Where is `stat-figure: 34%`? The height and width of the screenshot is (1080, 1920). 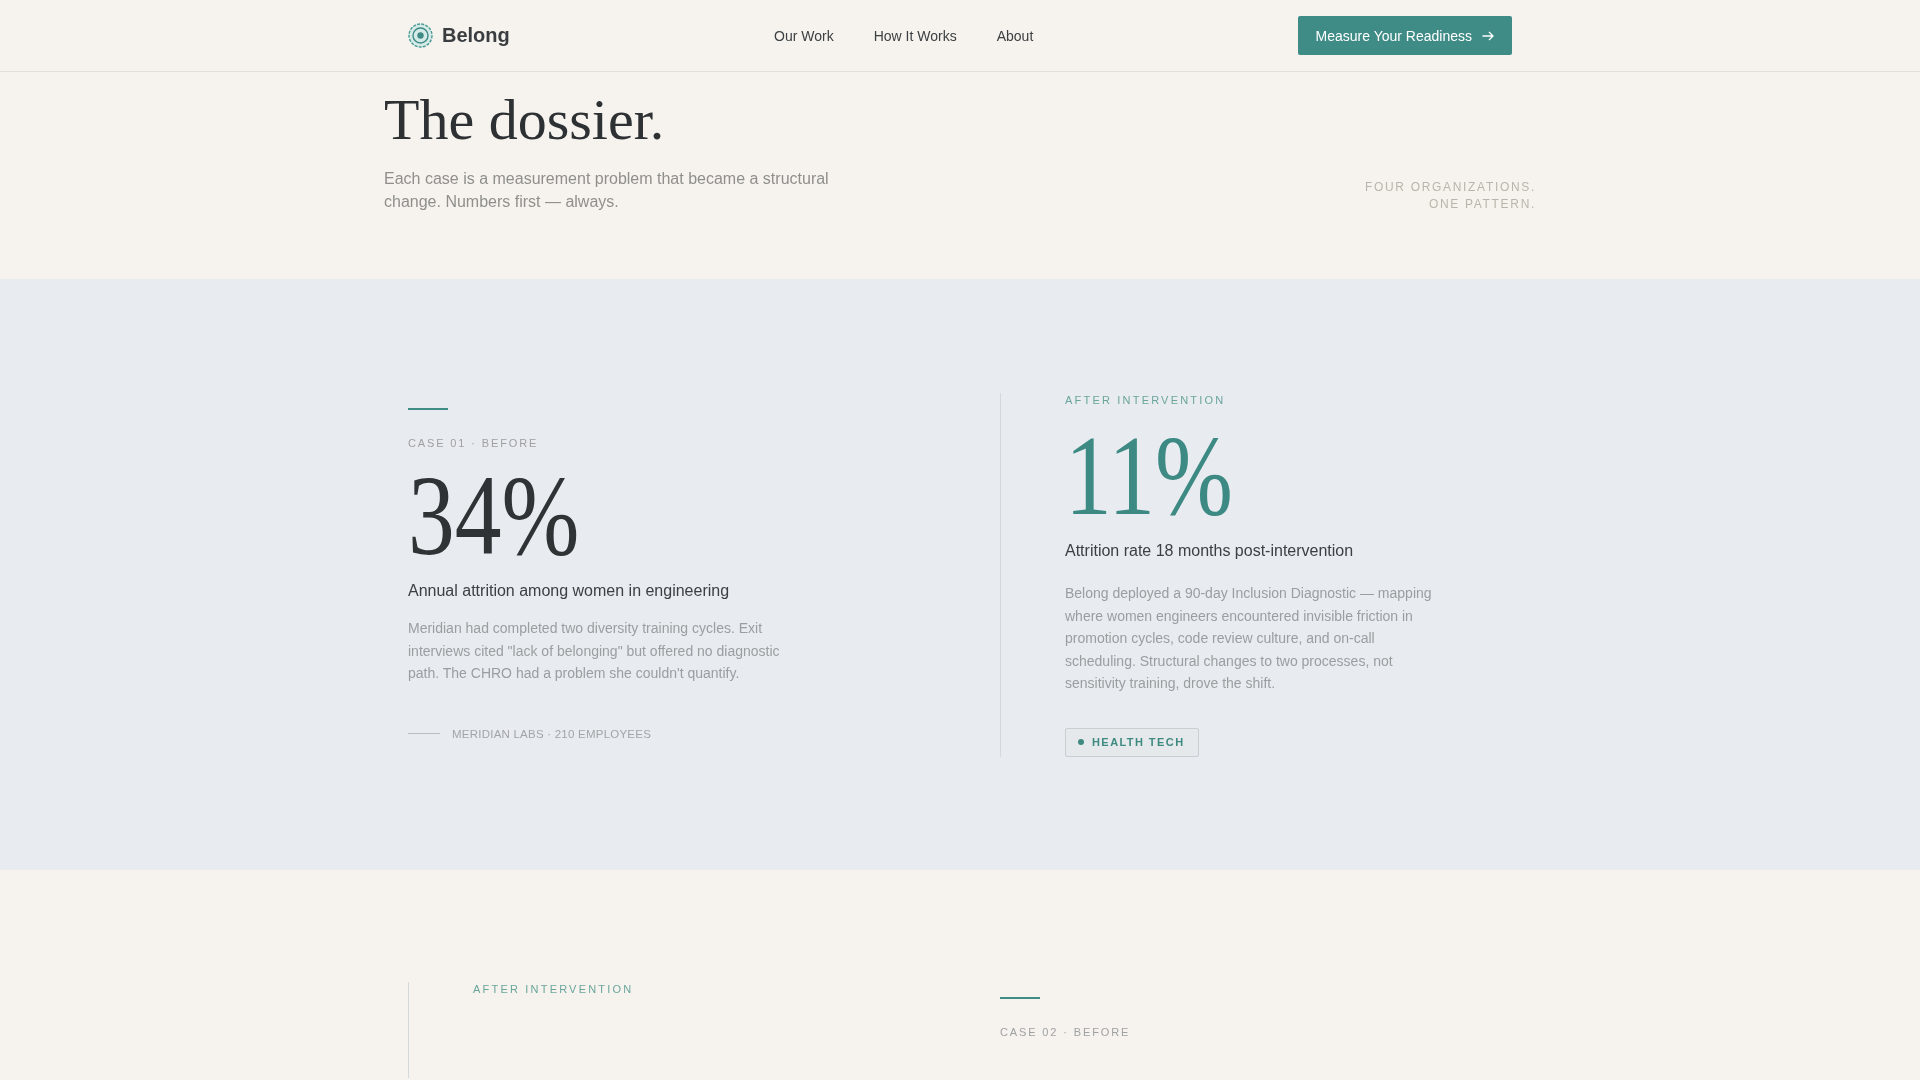
stat-figure: 34% is located at coordinates (494, 516).